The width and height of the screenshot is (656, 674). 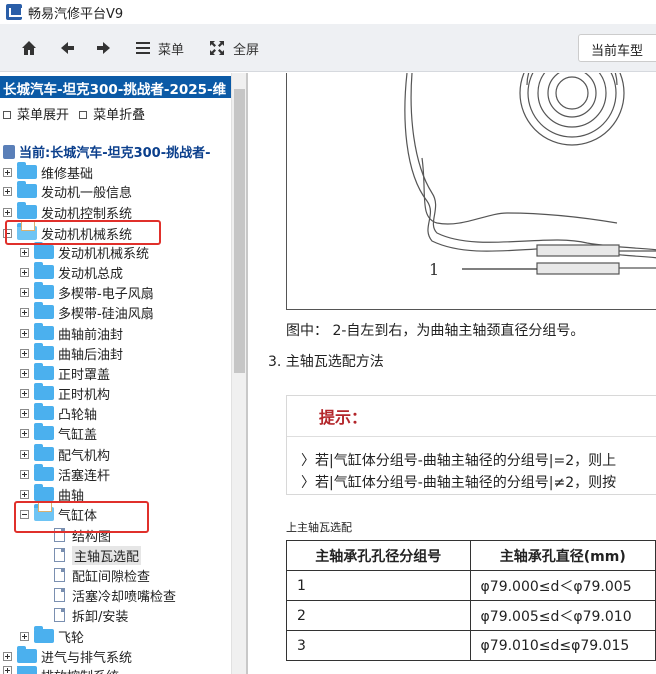 I want to click on tree-item-timing-cover: 正时罩盖, so click(x=65, y=373).